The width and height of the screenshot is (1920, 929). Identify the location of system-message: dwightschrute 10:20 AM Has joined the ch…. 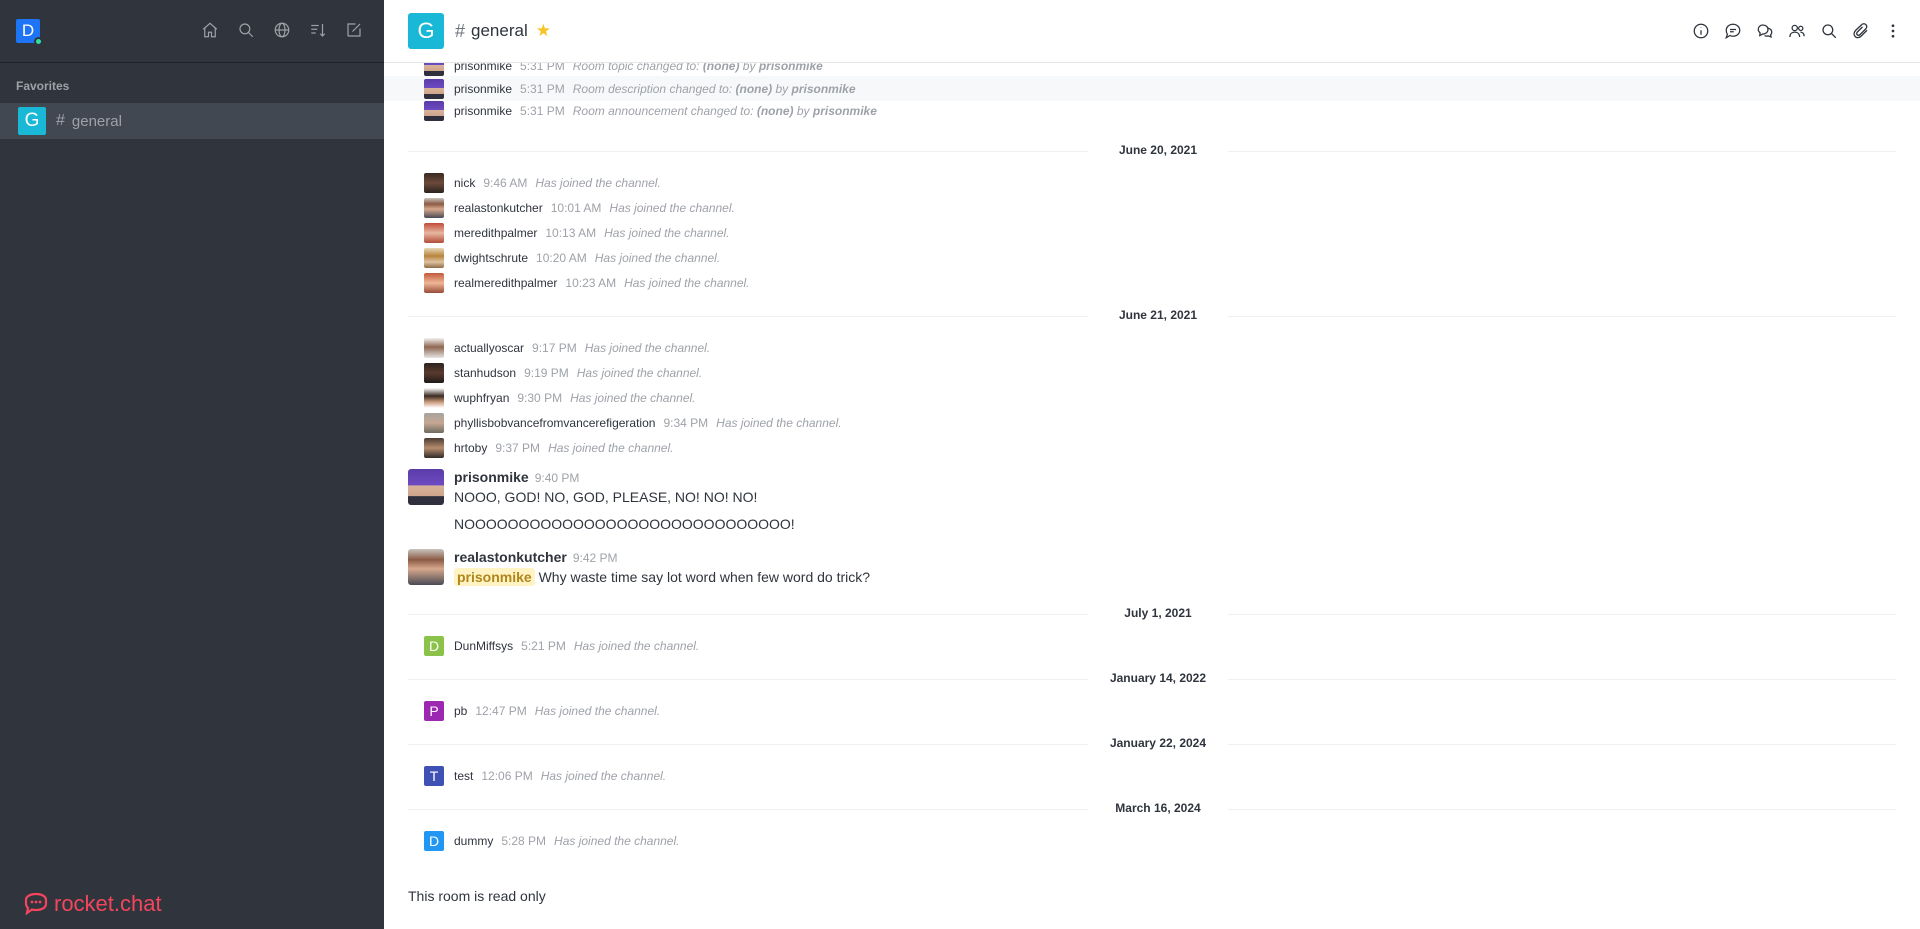
(572, 258).